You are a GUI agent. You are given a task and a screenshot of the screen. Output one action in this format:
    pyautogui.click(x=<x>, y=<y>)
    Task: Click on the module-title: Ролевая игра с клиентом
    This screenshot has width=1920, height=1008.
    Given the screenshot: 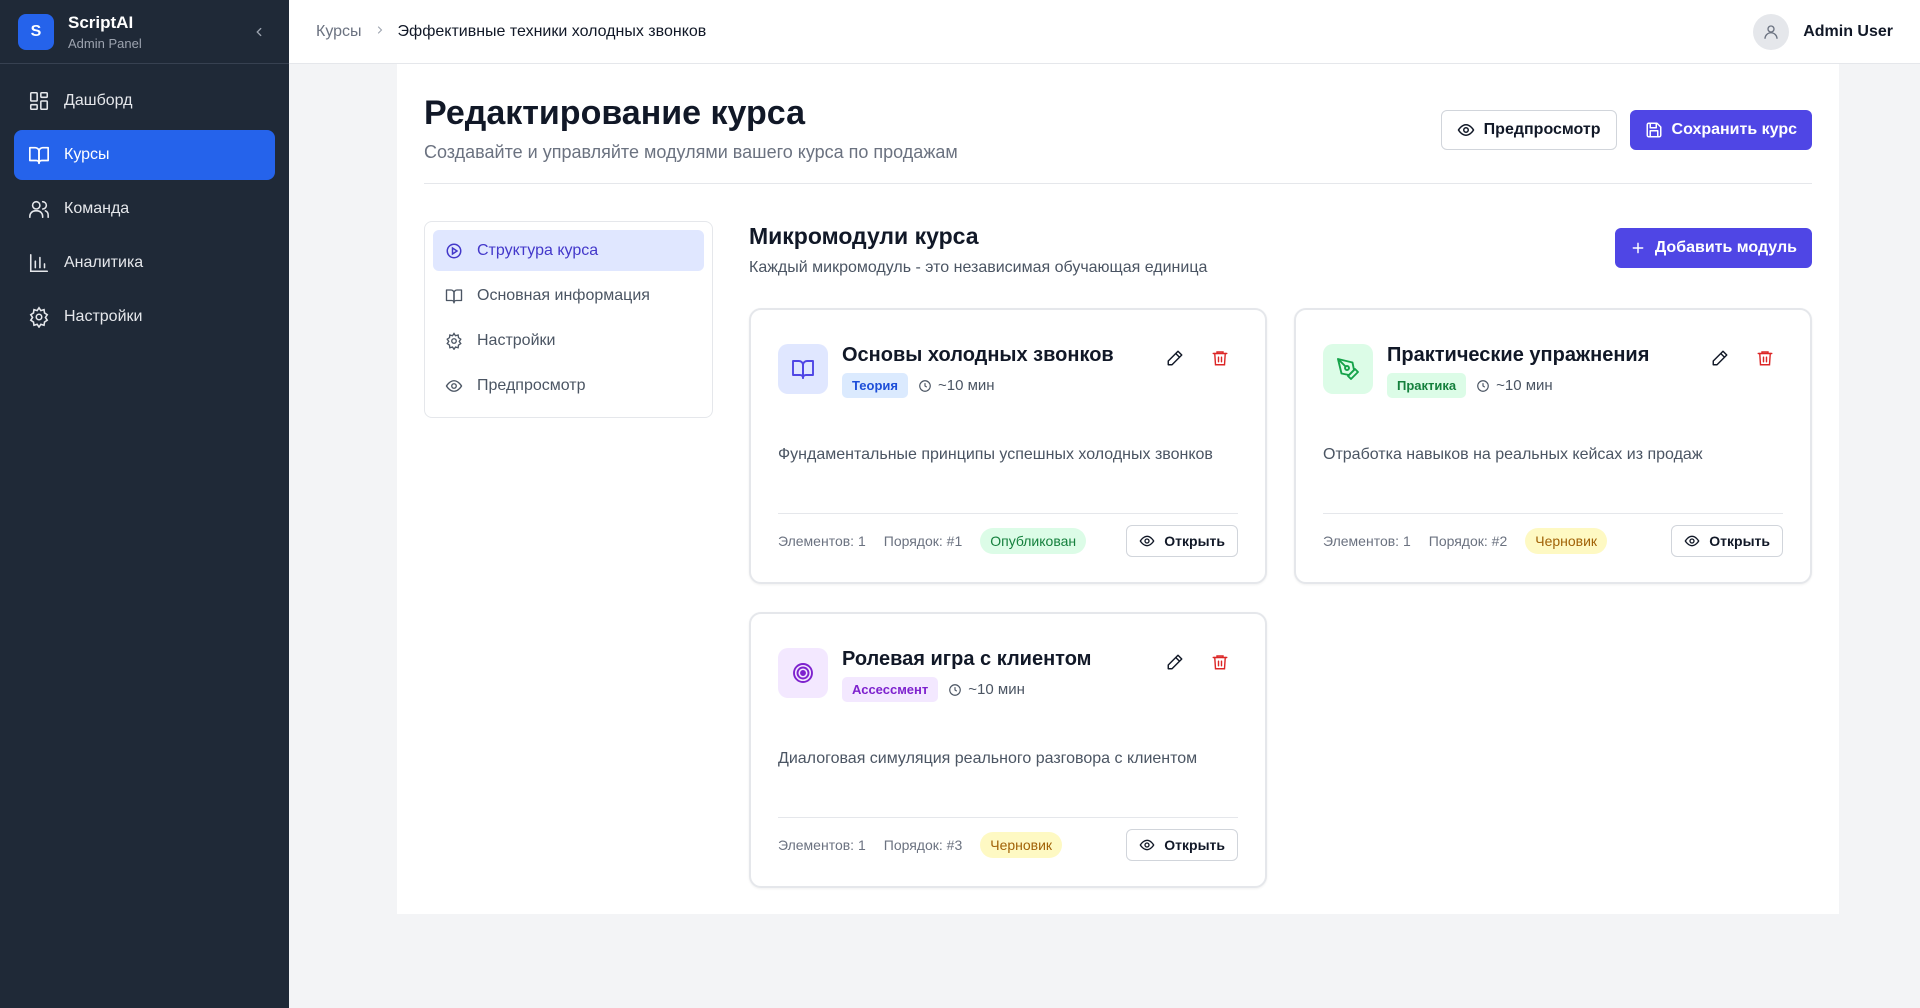 What is the action you would take?
    pyautogui.click(x=967, y=659)
    